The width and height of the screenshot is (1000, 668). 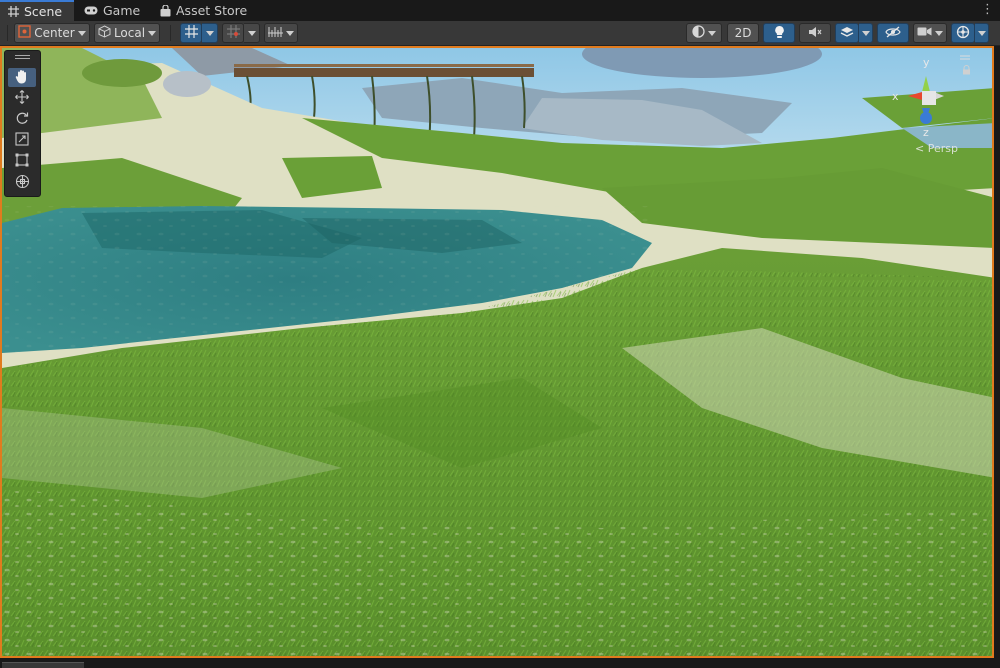 I want to click on scene-toolbar: Center Local 2D, so click(x=500, y=33).